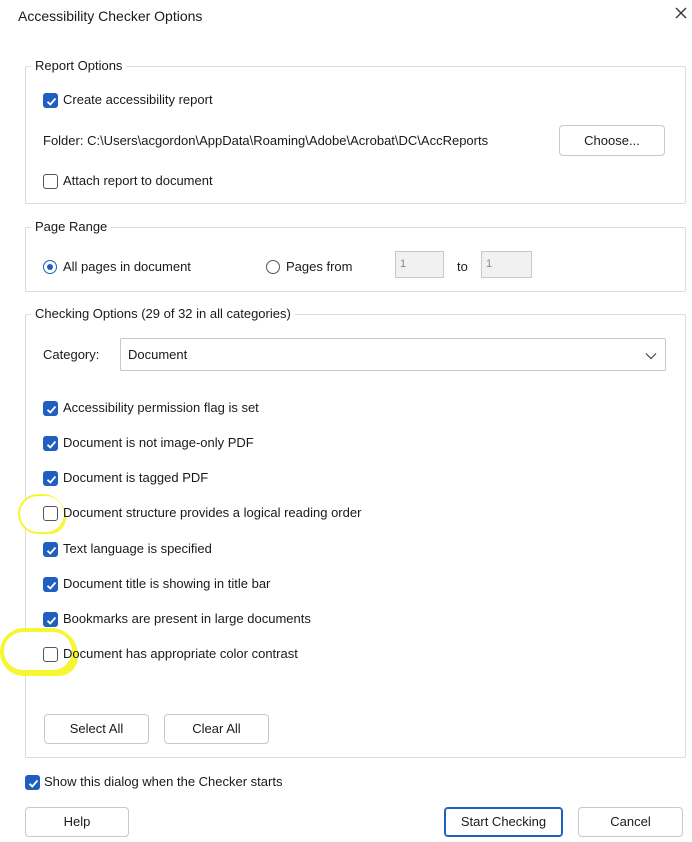  What do you see at coordinates (127, 266) in the screenshot?
I see `all-pages-label: All pages in document` at bounding box center [127, 266].